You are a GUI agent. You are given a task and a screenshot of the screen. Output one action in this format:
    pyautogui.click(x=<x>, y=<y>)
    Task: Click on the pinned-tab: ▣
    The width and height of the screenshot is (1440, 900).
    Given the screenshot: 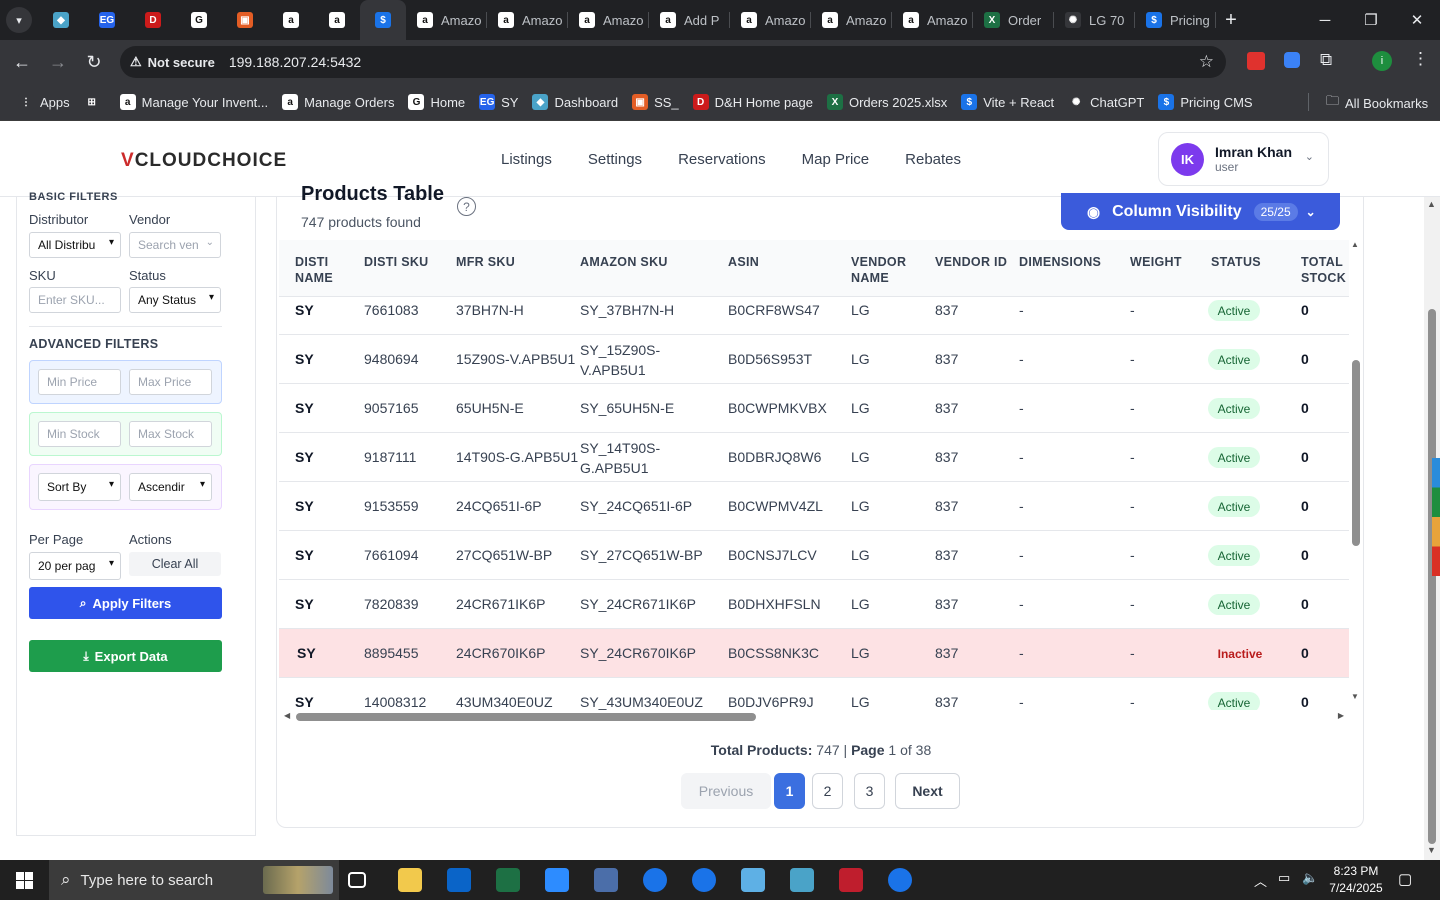 What is the action you would take?
    pyautogui.click(x=245, y=20)
    